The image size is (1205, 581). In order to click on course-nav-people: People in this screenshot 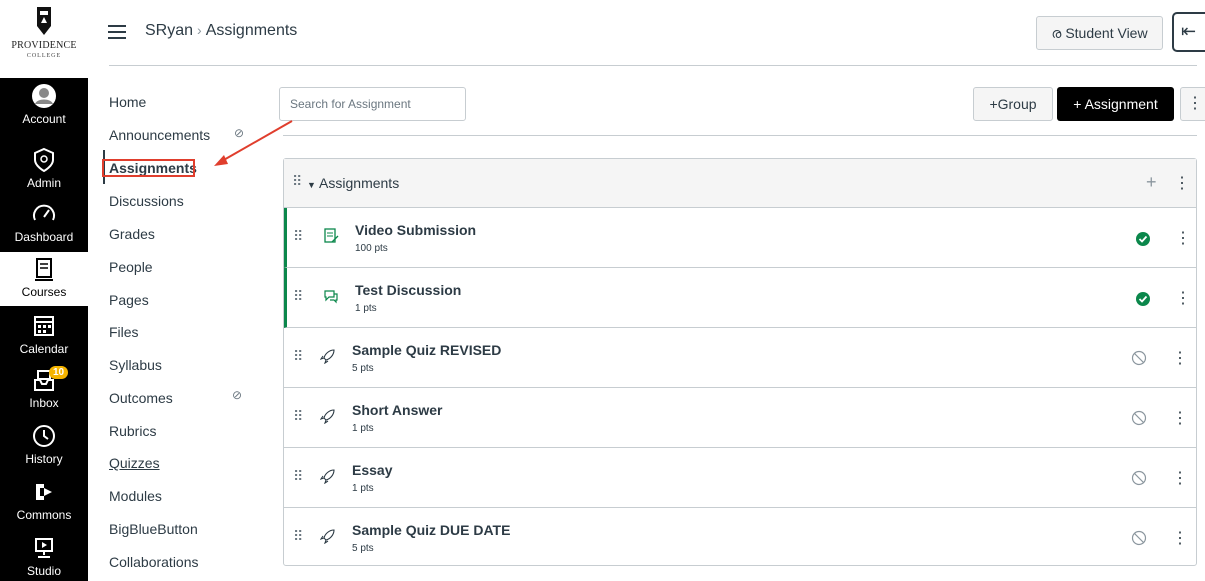, I will do `click(131, 267)`.